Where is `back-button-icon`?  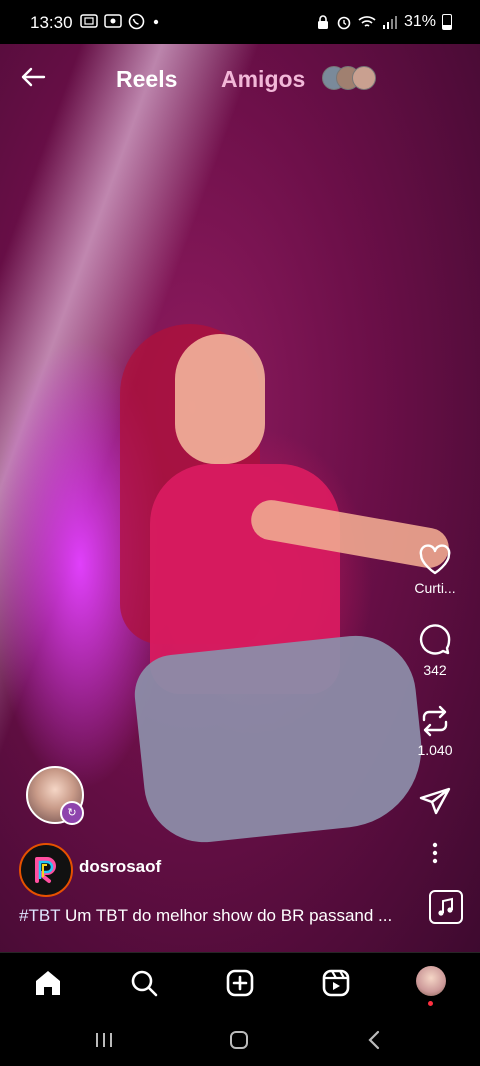 back-button-icon is located at coordinates (374, 1040).